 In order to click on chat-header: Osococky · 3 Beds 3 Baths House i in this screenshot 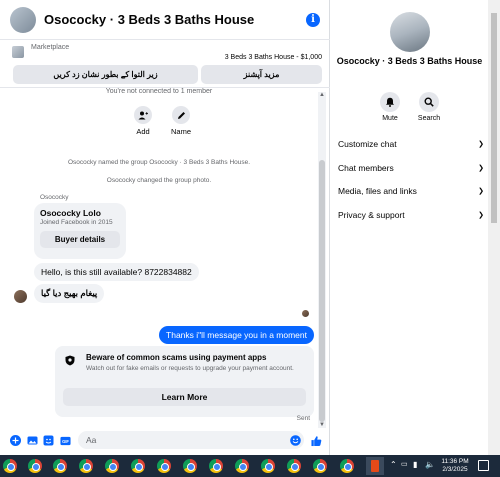, I will do `click(165, 20)`.